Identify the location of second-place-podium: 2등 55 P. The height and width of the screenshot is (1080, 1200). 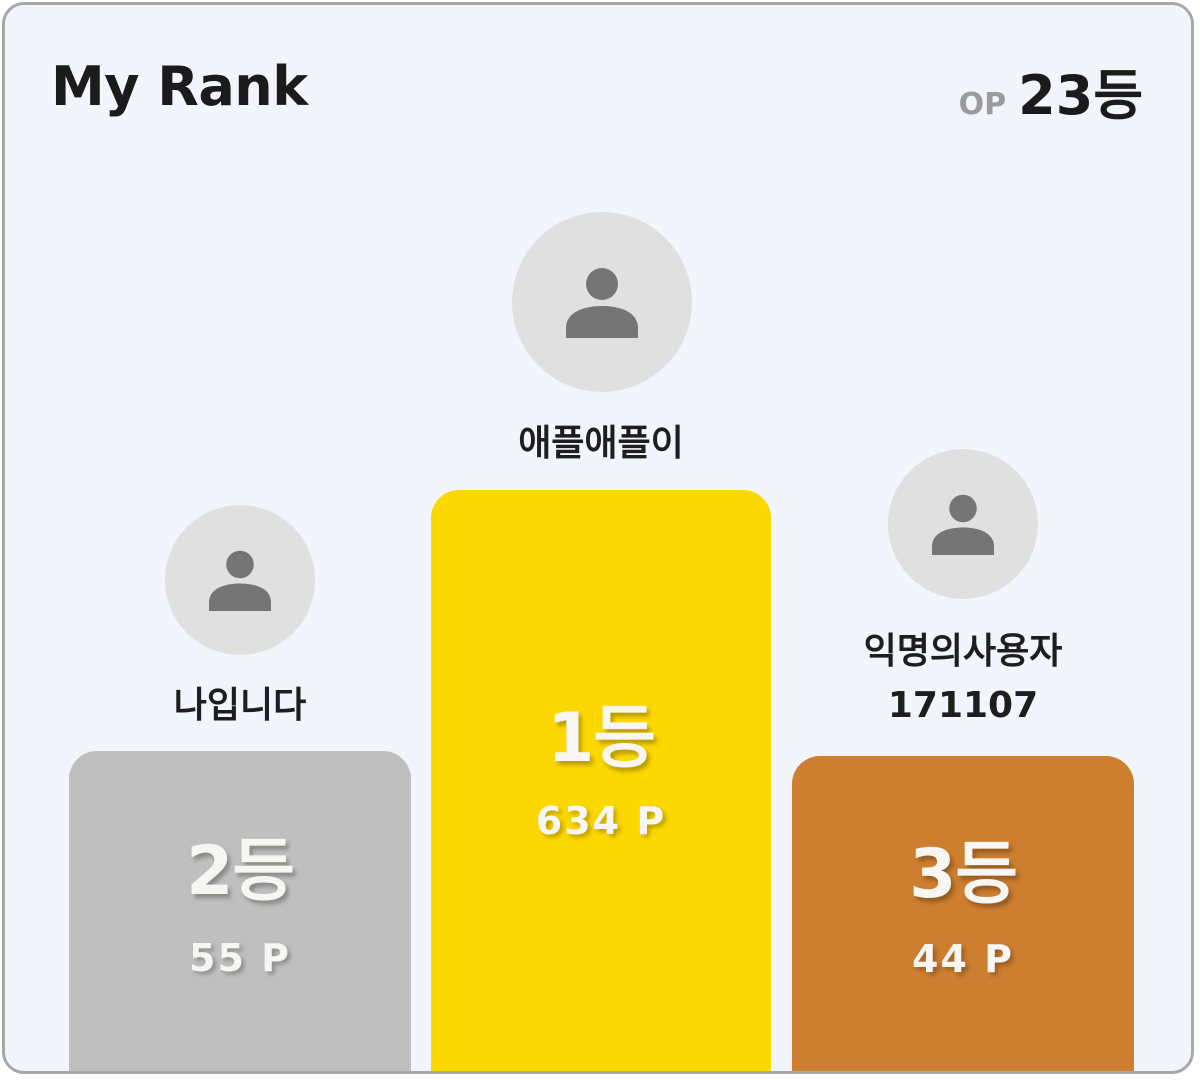
(240, 911).